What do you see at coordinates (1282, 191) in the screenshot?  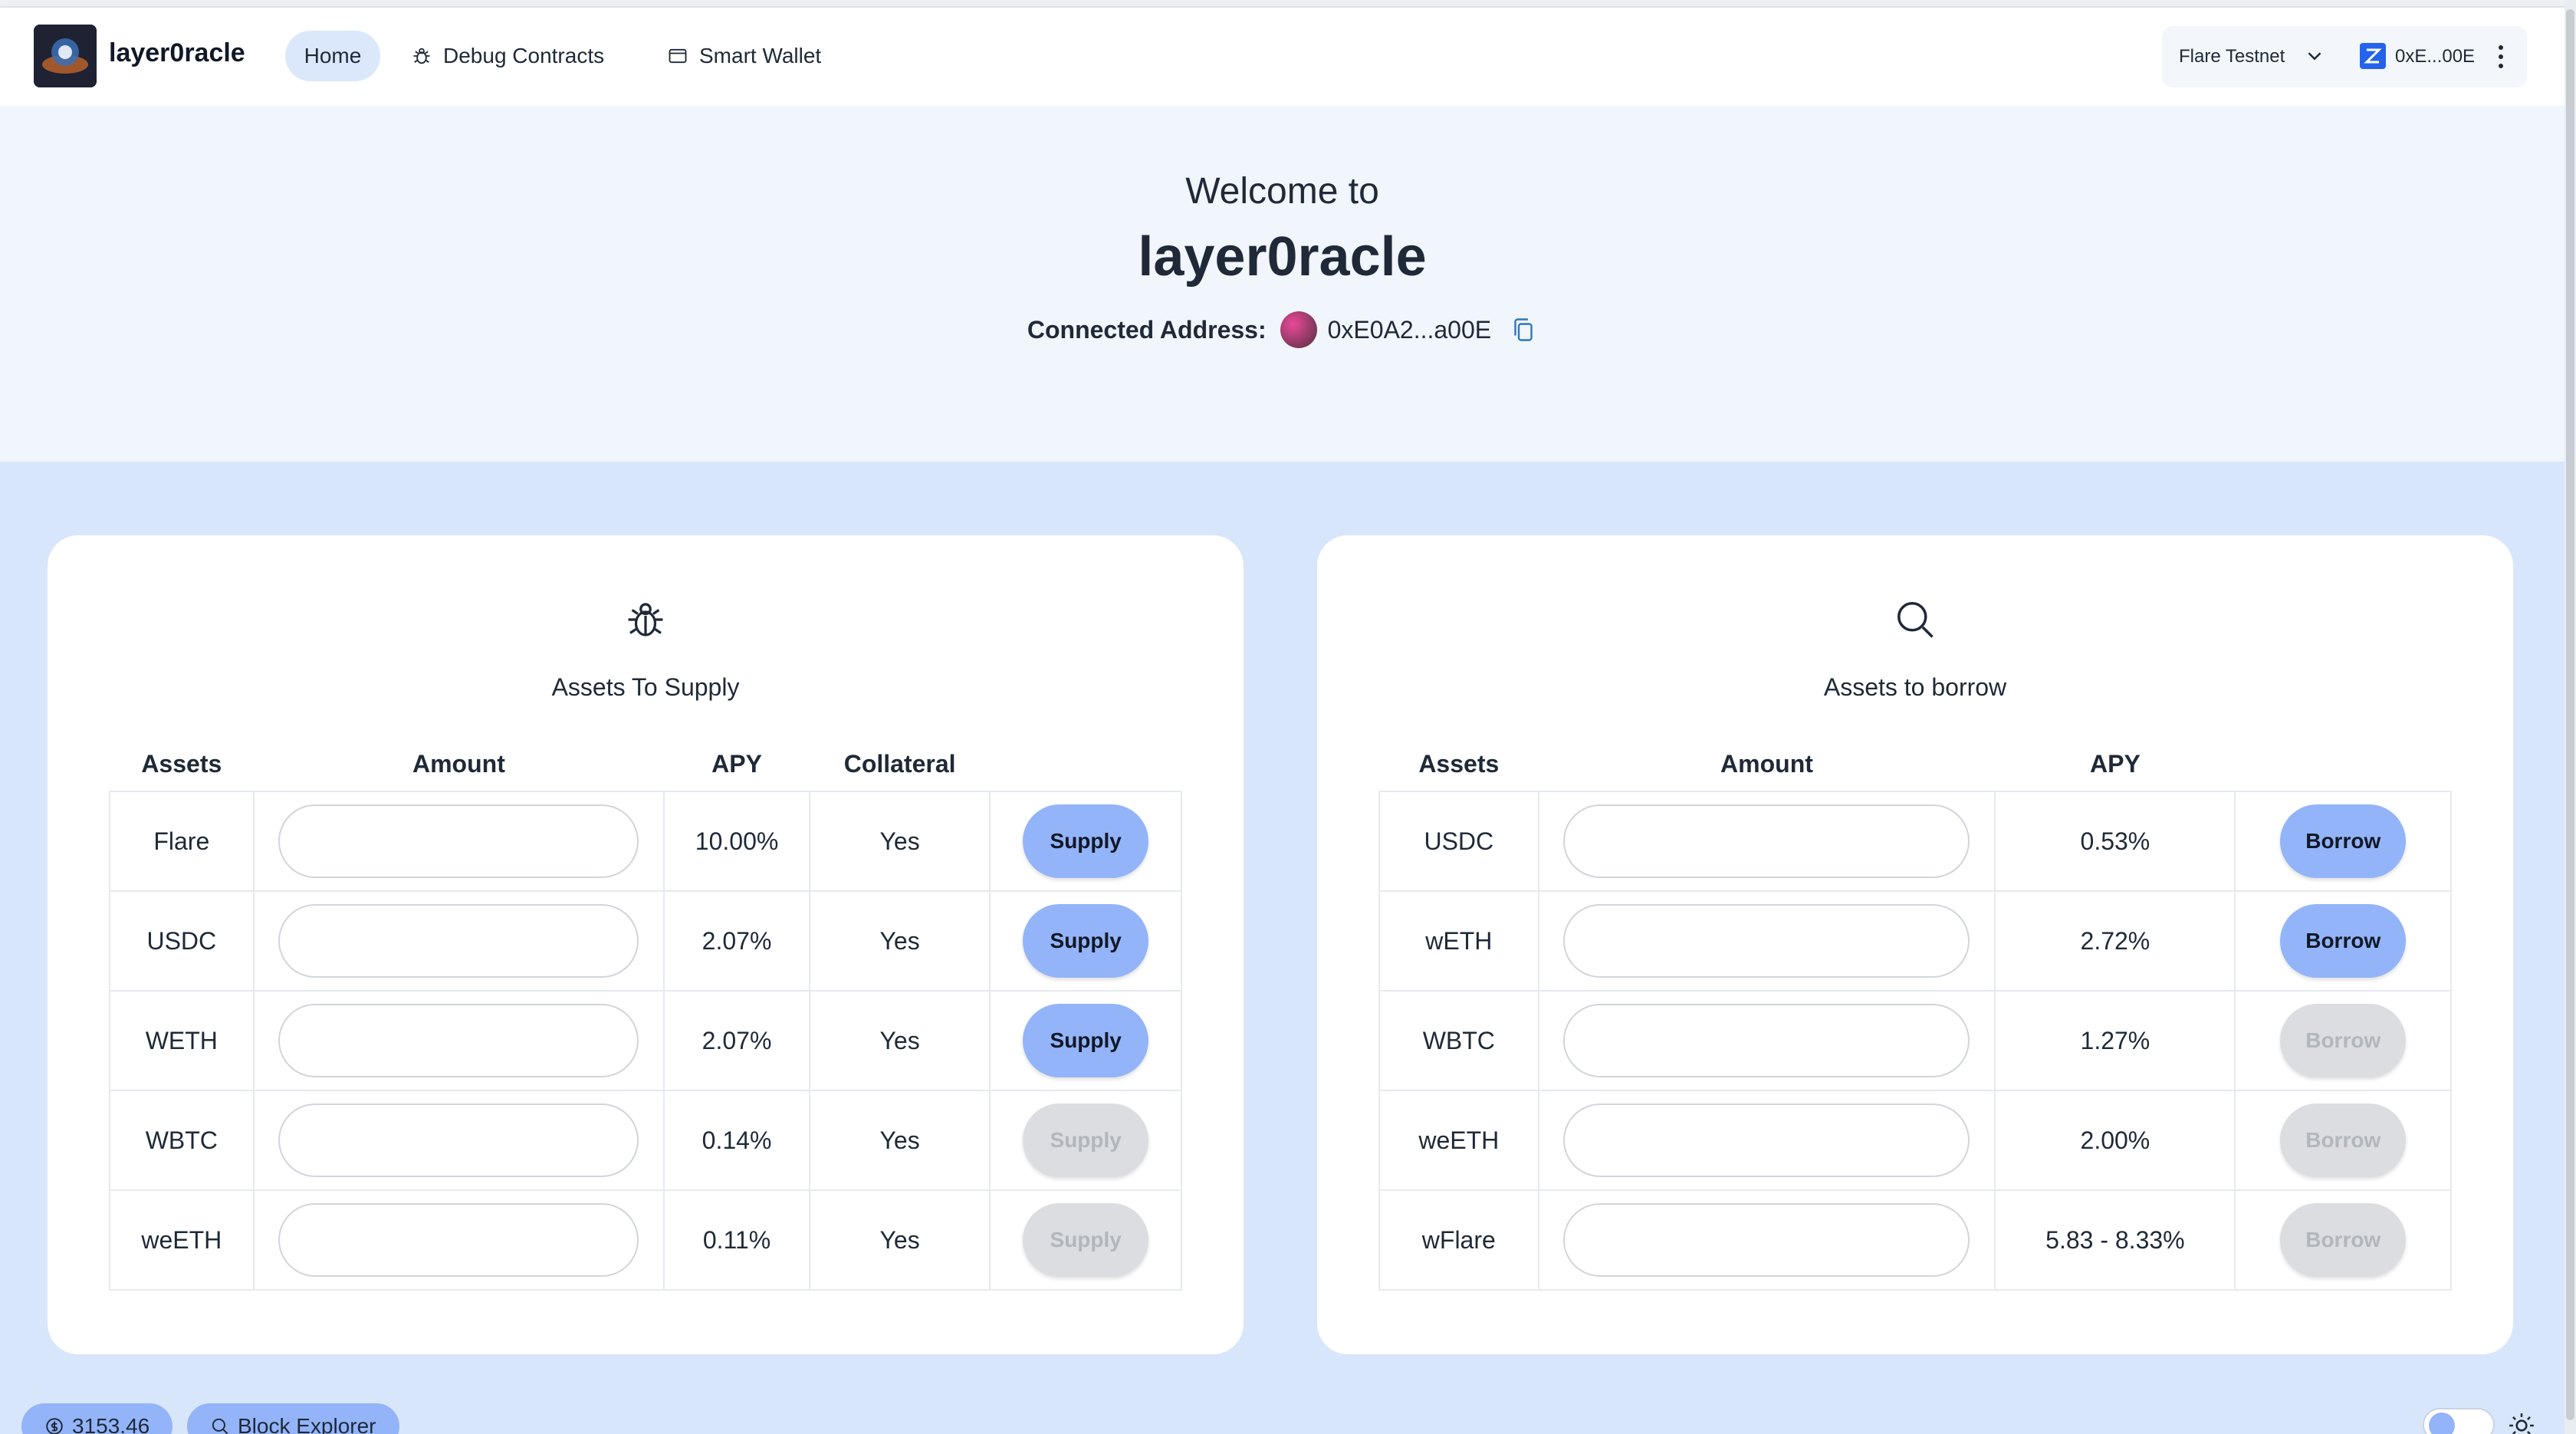 I see `welcome-text: Welcome to` at bounding box center [1282, 191].